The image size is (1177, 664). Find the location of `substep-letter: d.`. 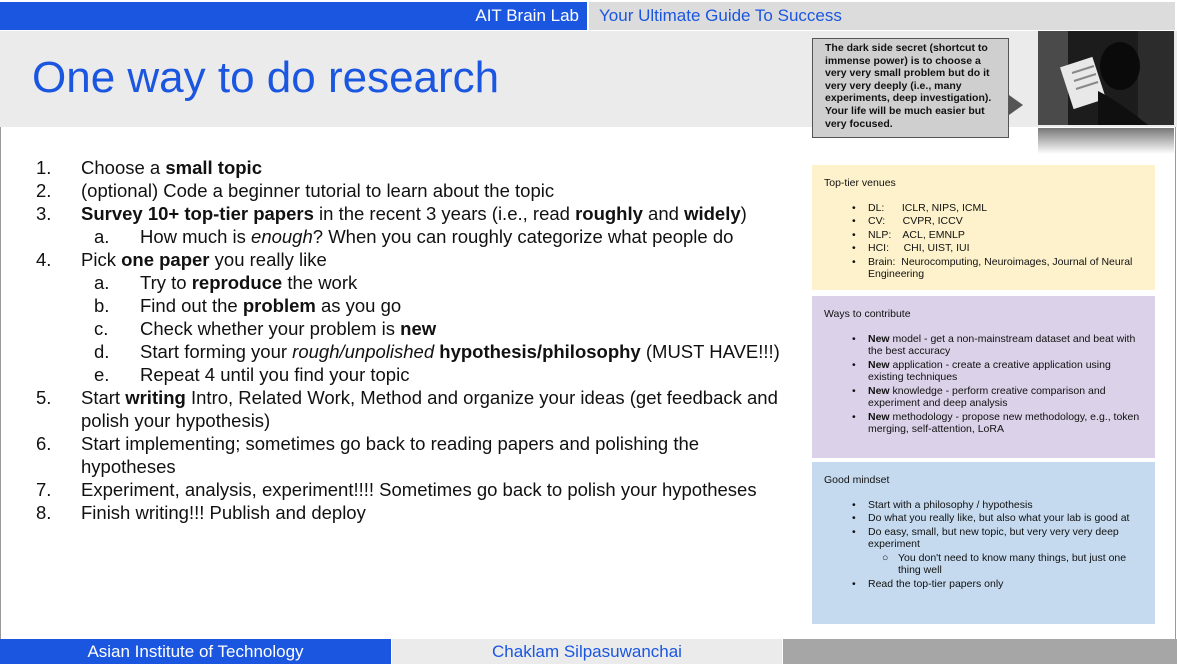

substep-letter: d. is located at coordinates (102, 351).